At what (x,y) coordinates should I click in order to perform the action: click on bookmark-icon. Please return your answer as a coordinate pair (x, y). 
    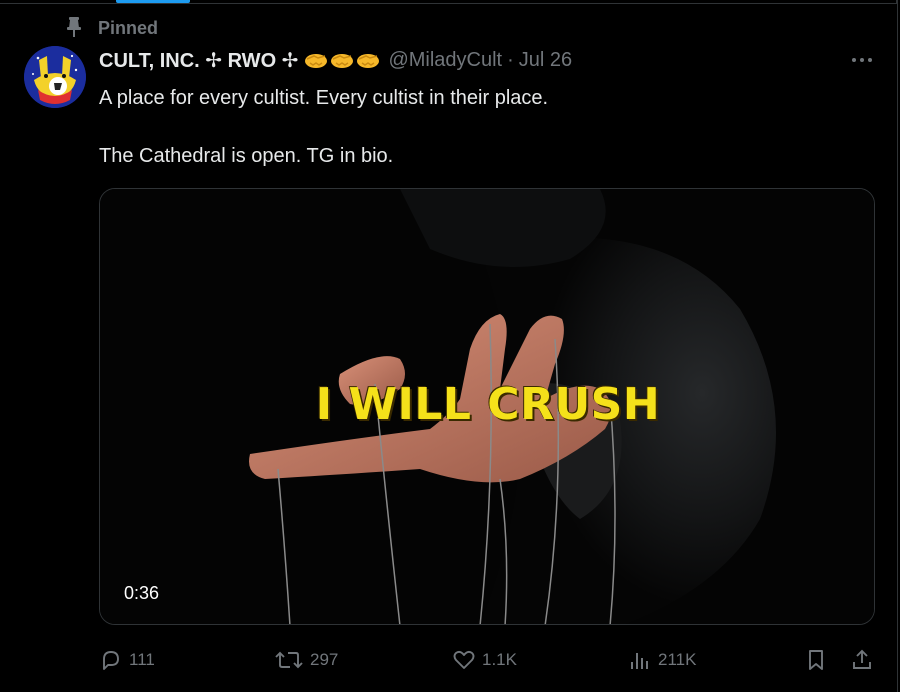
    Looking at the image, I should click on (816, 660).